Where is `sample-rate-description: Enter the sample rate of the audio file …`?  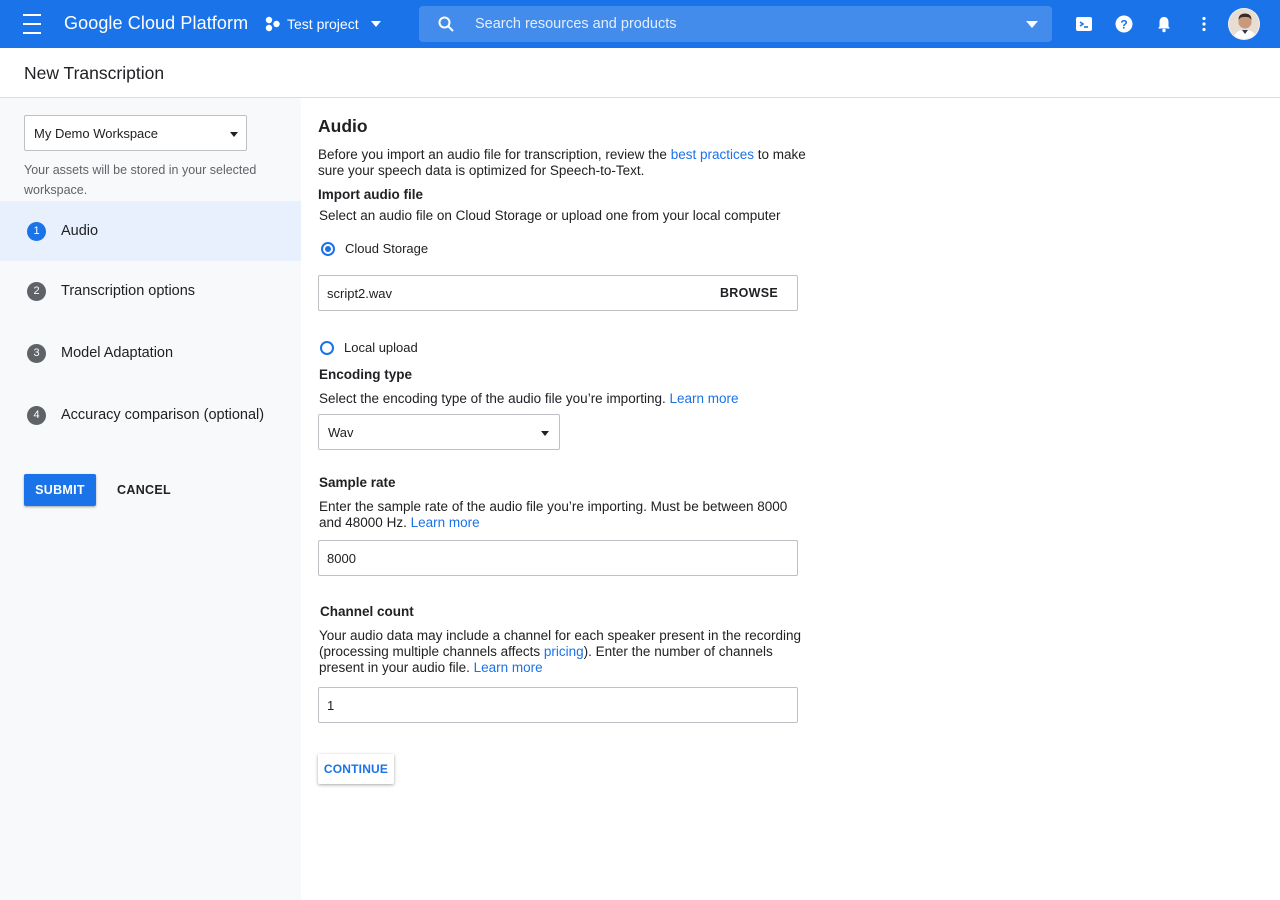 sample-rate-description: Enter the sample rate of the audio file … is located at coordinates (554, 515).